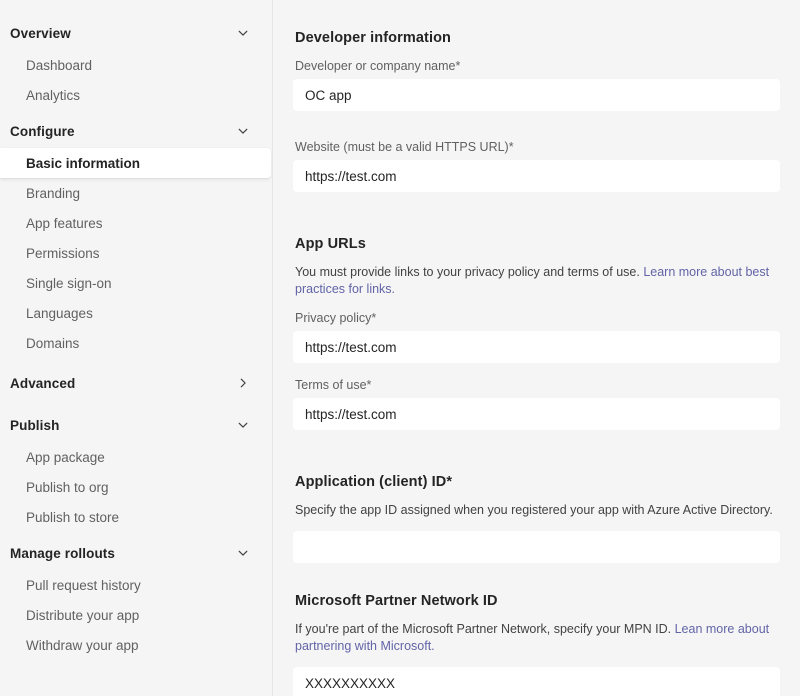  What do you see at coordinates (63, 553) in the screenshot?
I see `sidebar-section-label: Manage rollouts` at bounding box center [63, 553].